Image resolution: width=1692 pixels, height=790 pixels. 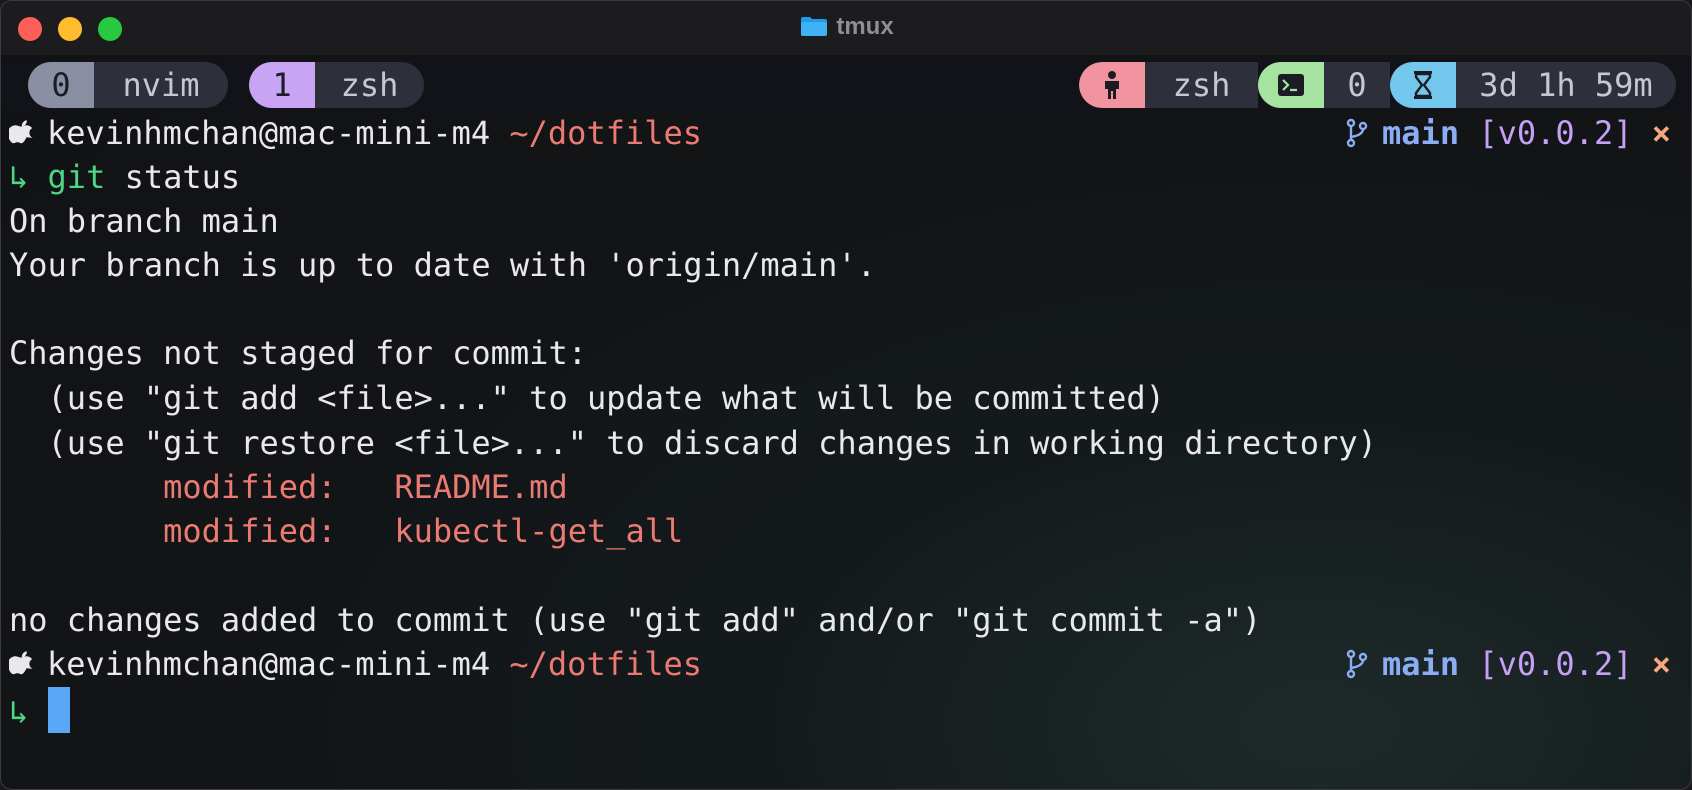 I want to click on hourglass-icon, so click(x=1423, y=85).